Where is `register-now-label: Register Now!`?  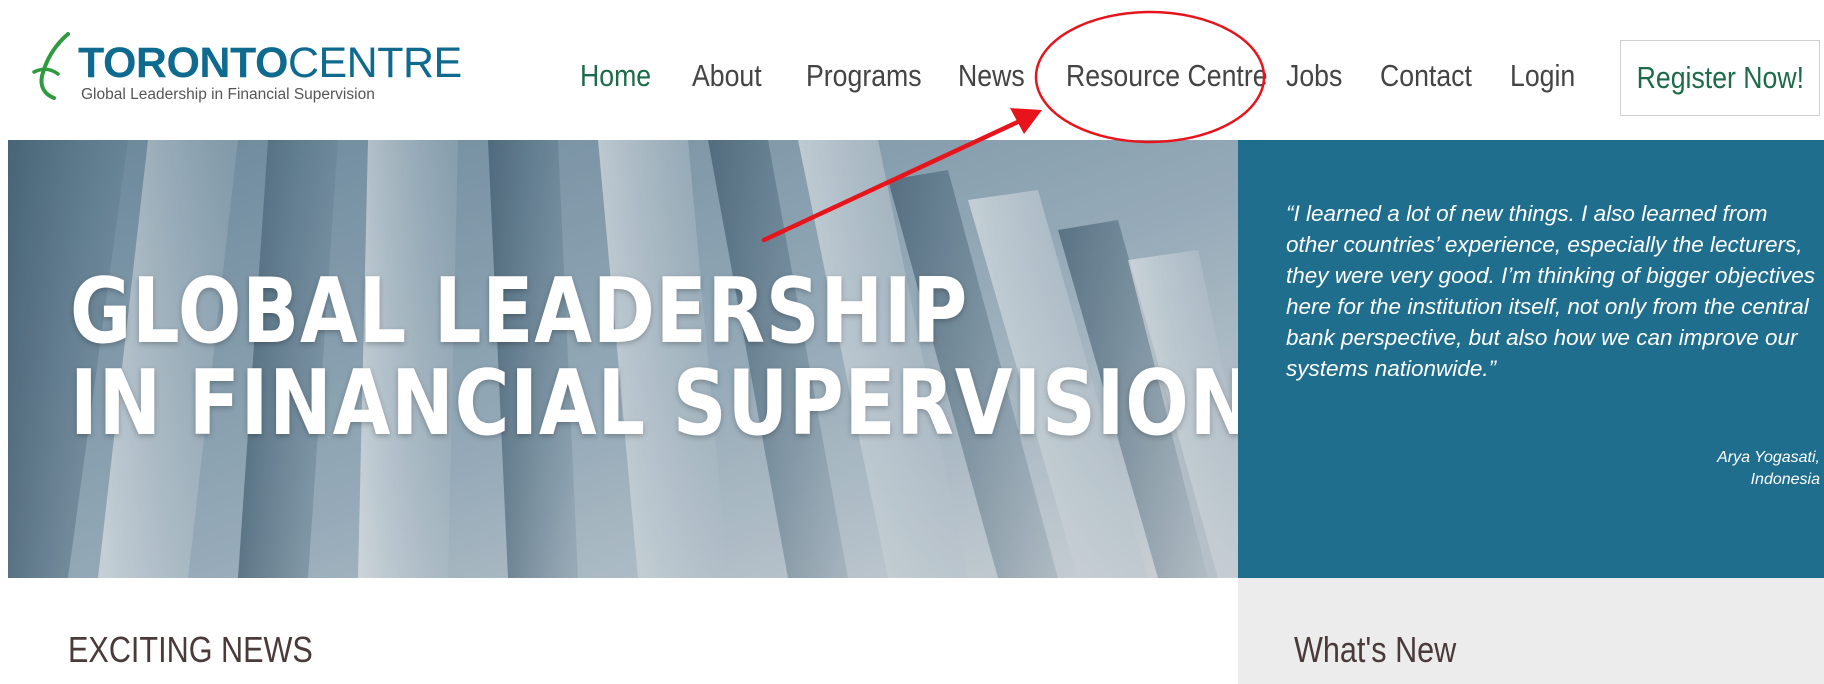 register-now-label: Register Now! is located at coordinates (1720, 77).